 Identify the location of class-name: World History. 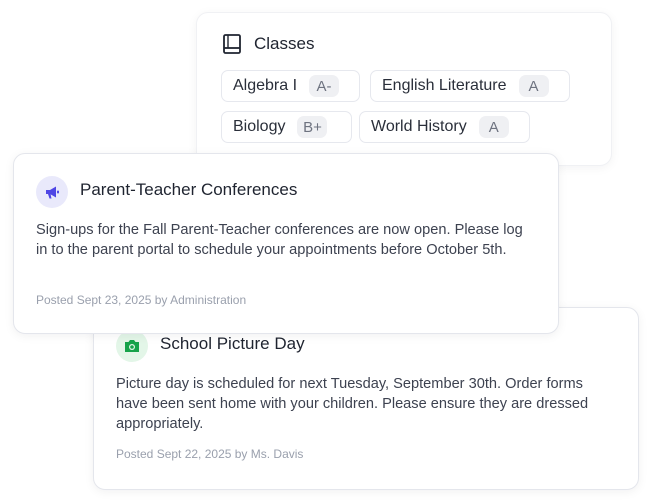
(419, 126).